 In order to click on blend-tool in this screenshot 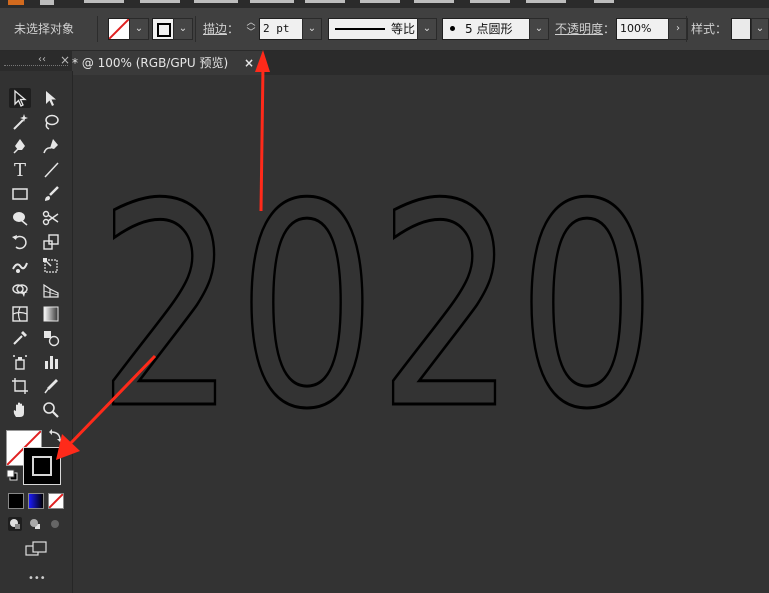, I will do `click(51, 338)`.